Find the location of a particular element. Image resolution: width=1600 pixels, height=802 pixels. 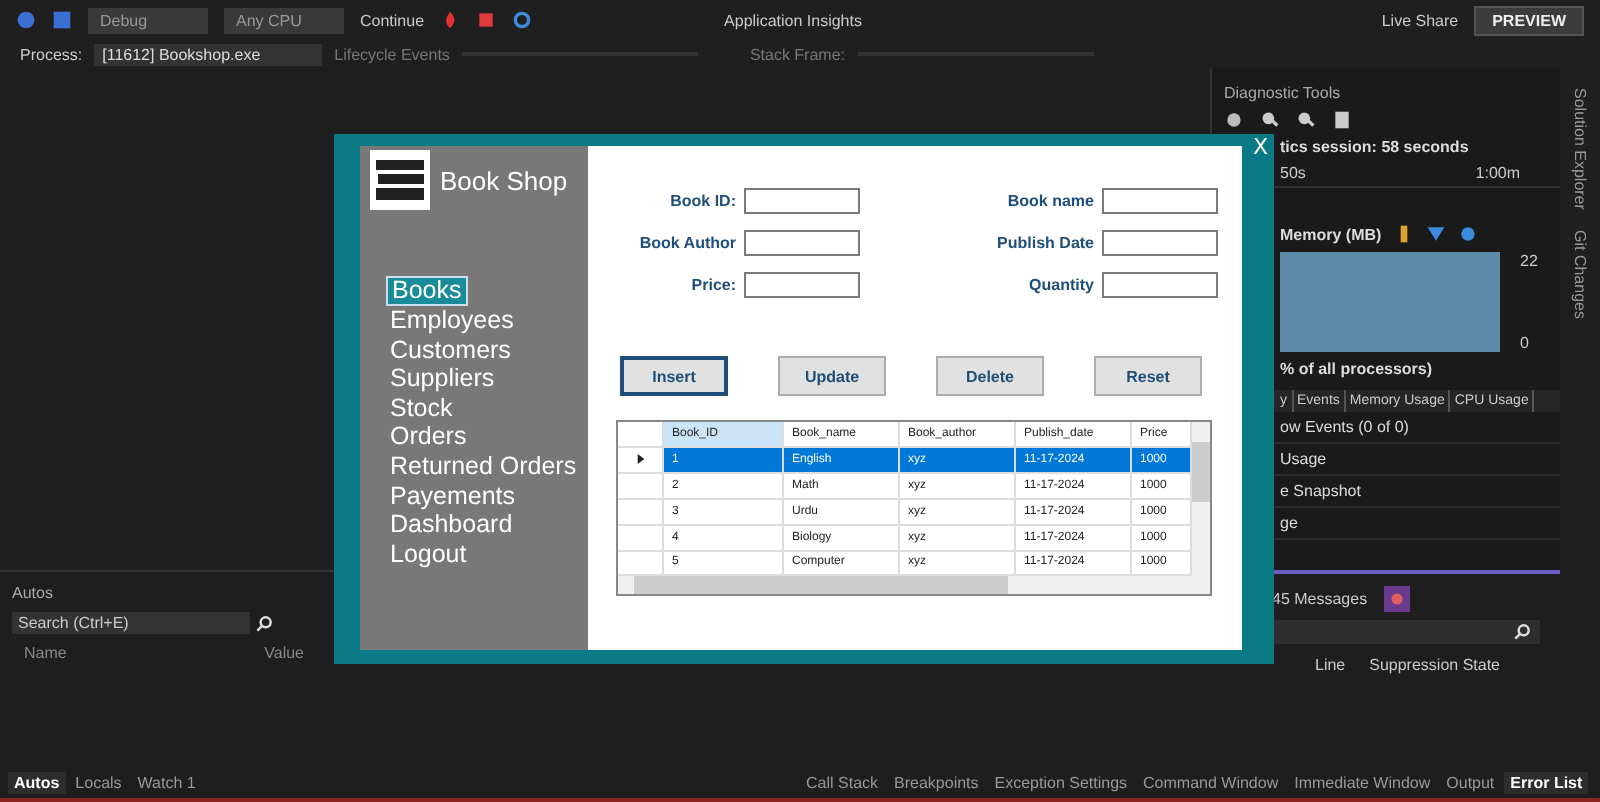

panel-title: Diagnostic Tools is located at coordinates (1282, 94).